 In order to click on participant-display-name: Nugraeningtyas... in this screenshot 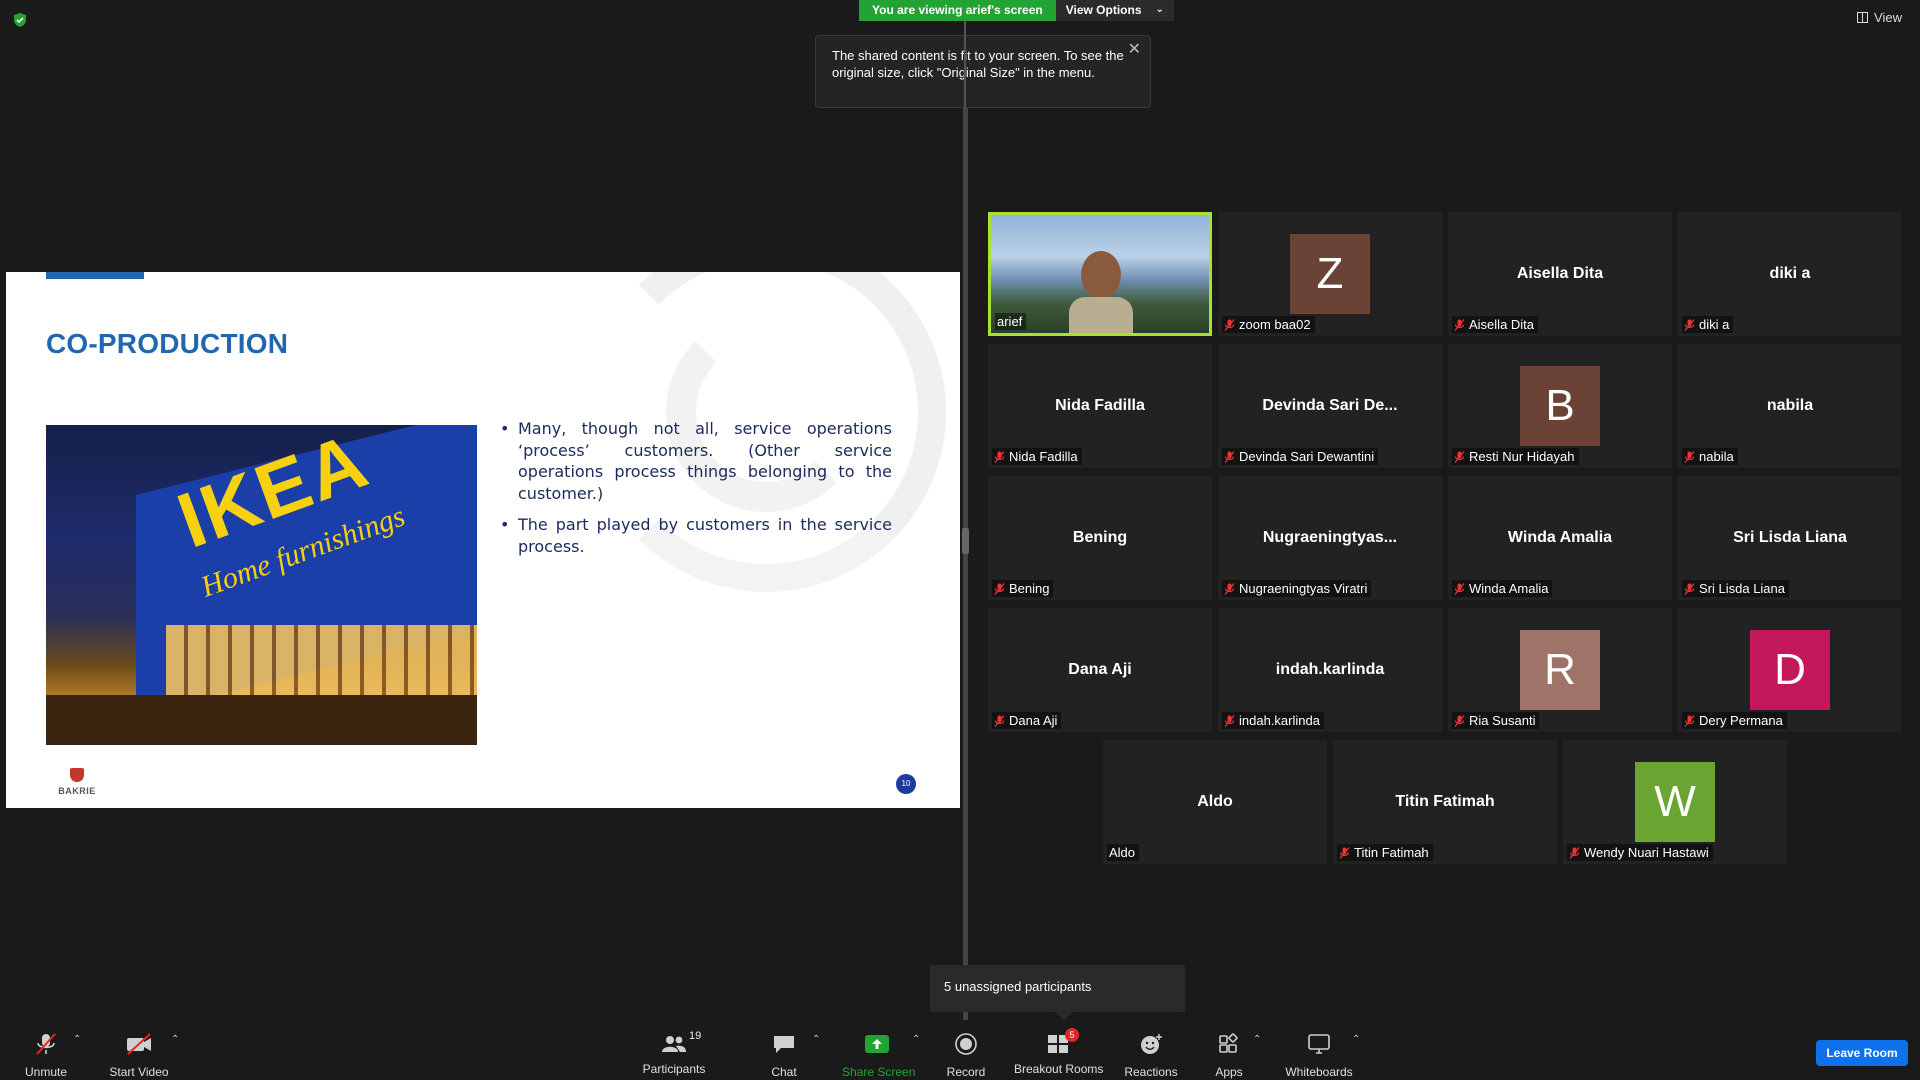, I will do `click(1330, 537)`.